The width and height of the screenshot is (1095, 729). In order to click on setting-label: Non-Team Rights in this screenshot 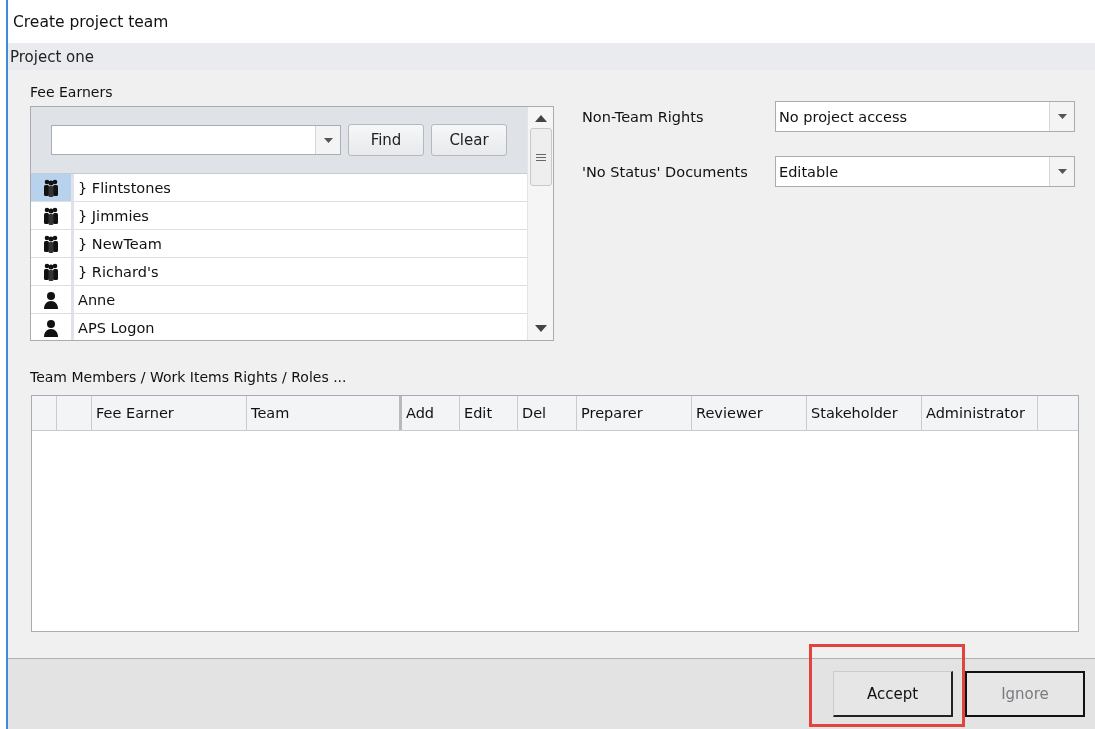, I will do `click(643, 116)`.